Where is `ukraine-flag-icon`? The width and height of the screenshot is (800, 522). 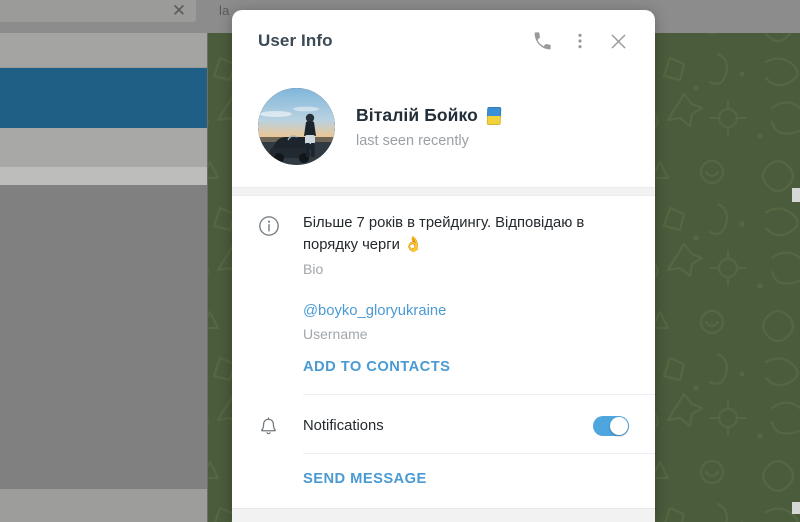 ukraine-flag-icon is located at coordinates (494, 116).